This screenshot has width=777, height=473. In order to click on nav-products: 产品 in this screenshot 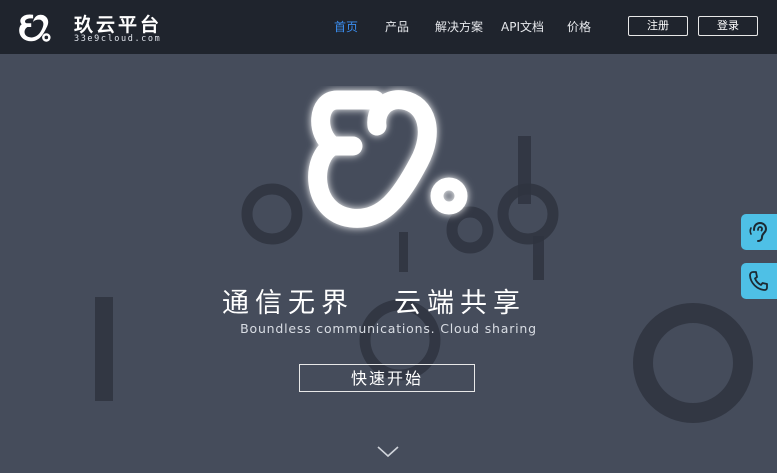, I will do `click(397, 26)`.